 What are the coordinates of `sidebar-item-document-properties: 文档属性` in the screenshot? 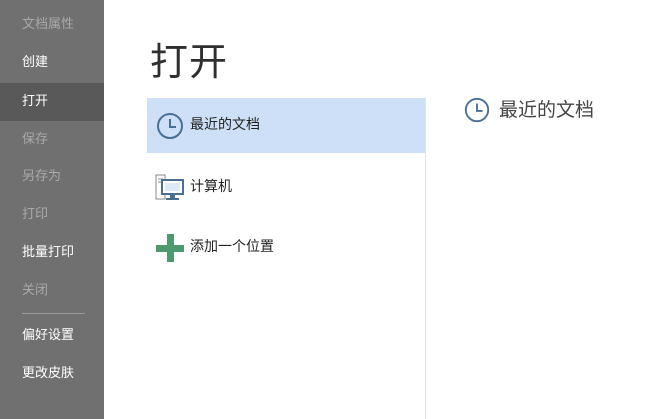 It's located at (52, 25).